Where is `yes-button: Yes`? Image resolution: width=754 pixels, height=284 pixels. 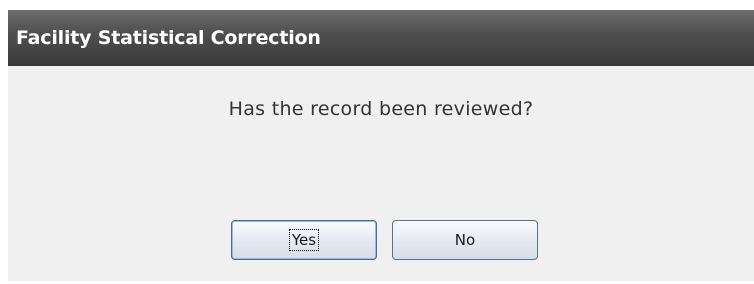
yes-button: Yes is located at coordinates (304, 240).